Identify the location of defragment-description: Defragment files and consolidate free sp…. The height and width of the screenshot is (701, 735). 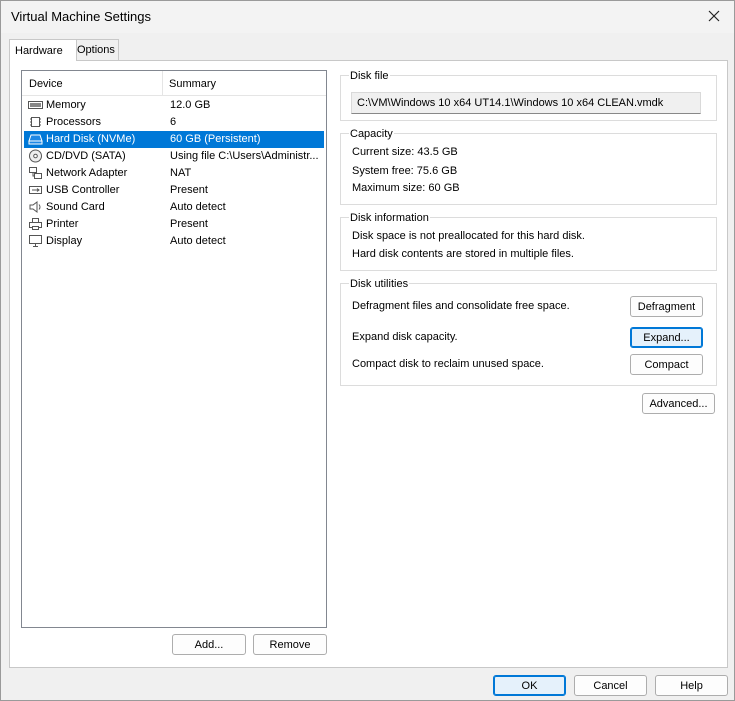
(461, 306).